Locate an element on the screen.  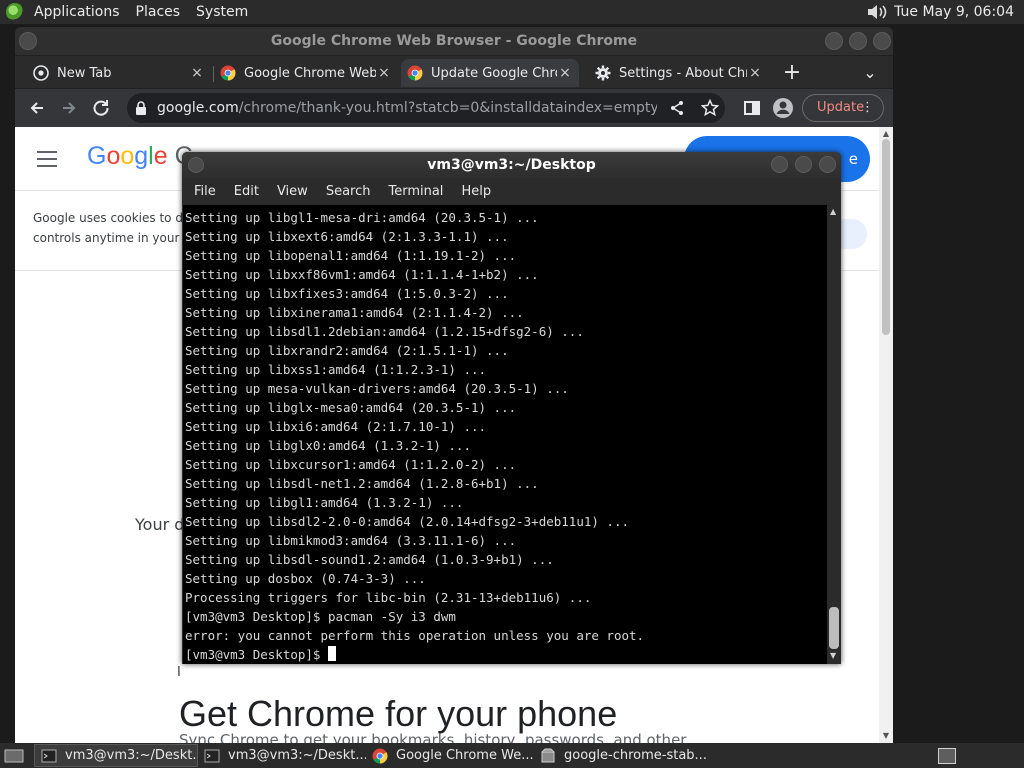
terminal-titlebar: vm3@vm3:~/Desktop is located at coordinates (511, 165).